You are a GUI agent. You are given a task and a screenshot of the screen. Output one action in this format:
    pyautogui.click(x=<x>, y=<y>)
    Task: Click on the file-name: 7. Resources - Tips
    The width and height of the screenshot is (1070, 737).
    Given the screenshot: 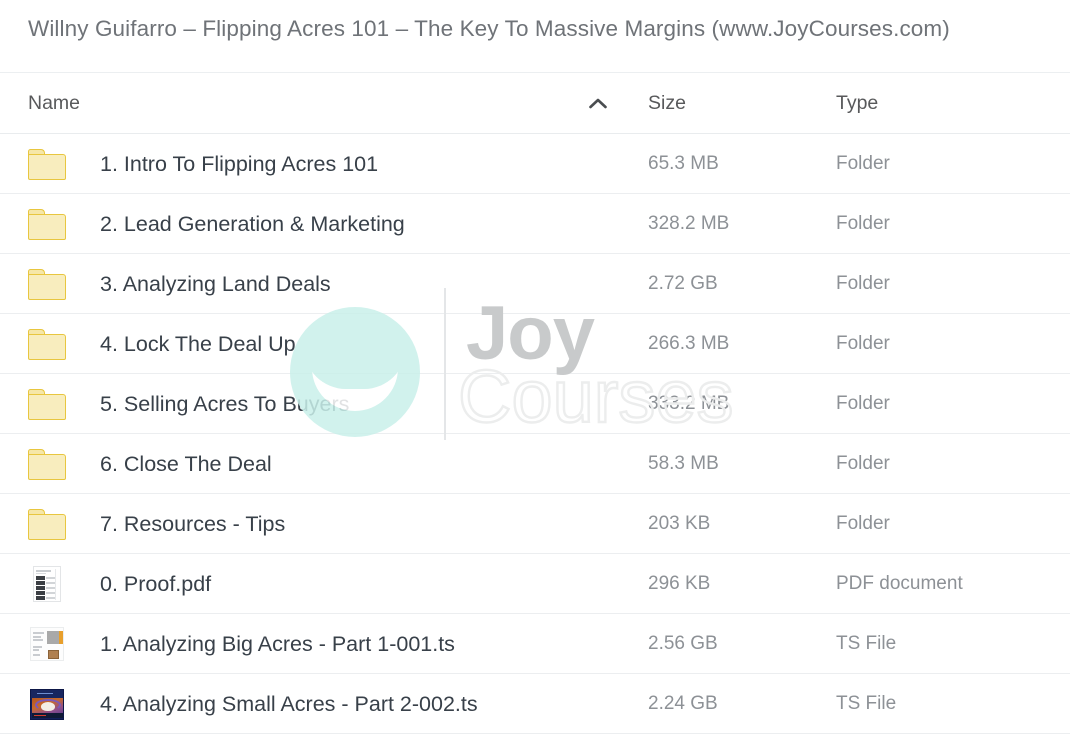 What is the action you would take?
    pyautogui.click(x=193, y=523)
    